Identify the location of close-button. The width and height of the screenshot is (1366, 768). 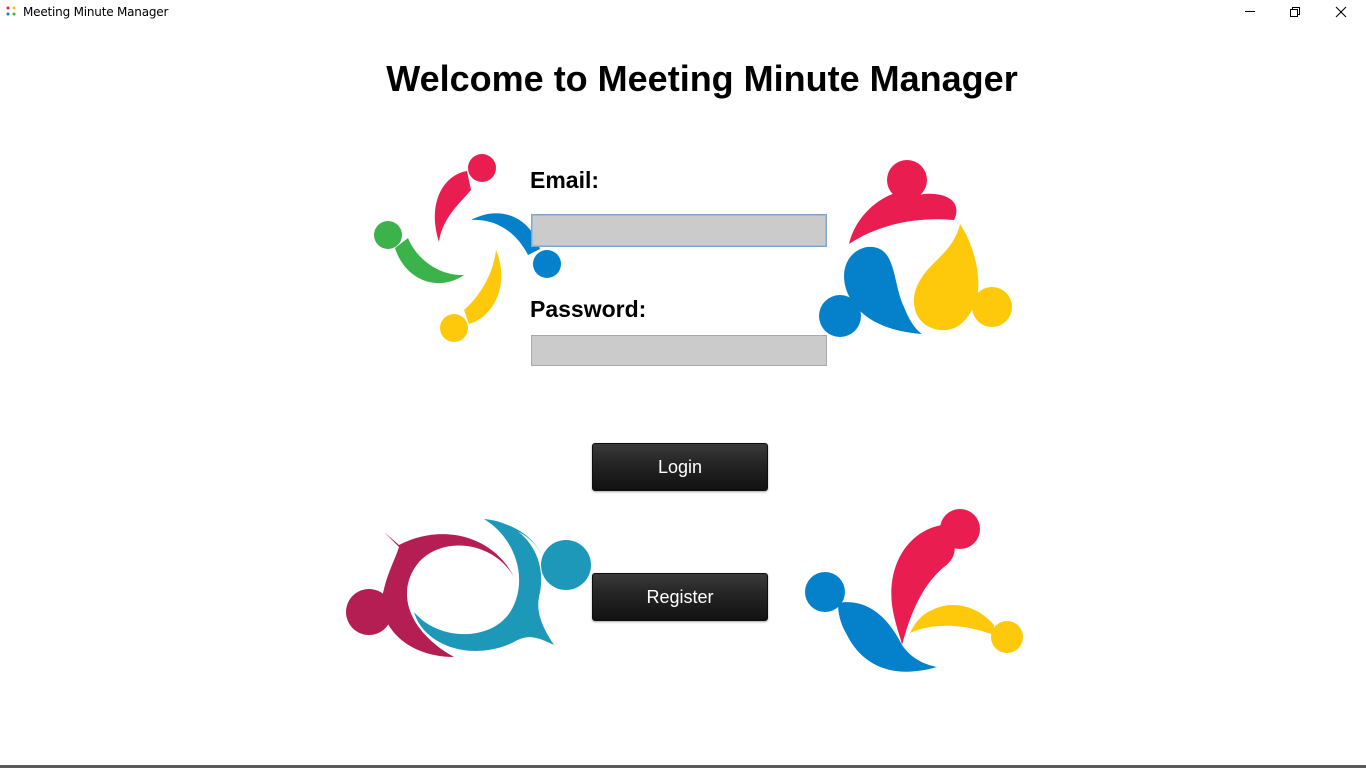
(1341, 12).